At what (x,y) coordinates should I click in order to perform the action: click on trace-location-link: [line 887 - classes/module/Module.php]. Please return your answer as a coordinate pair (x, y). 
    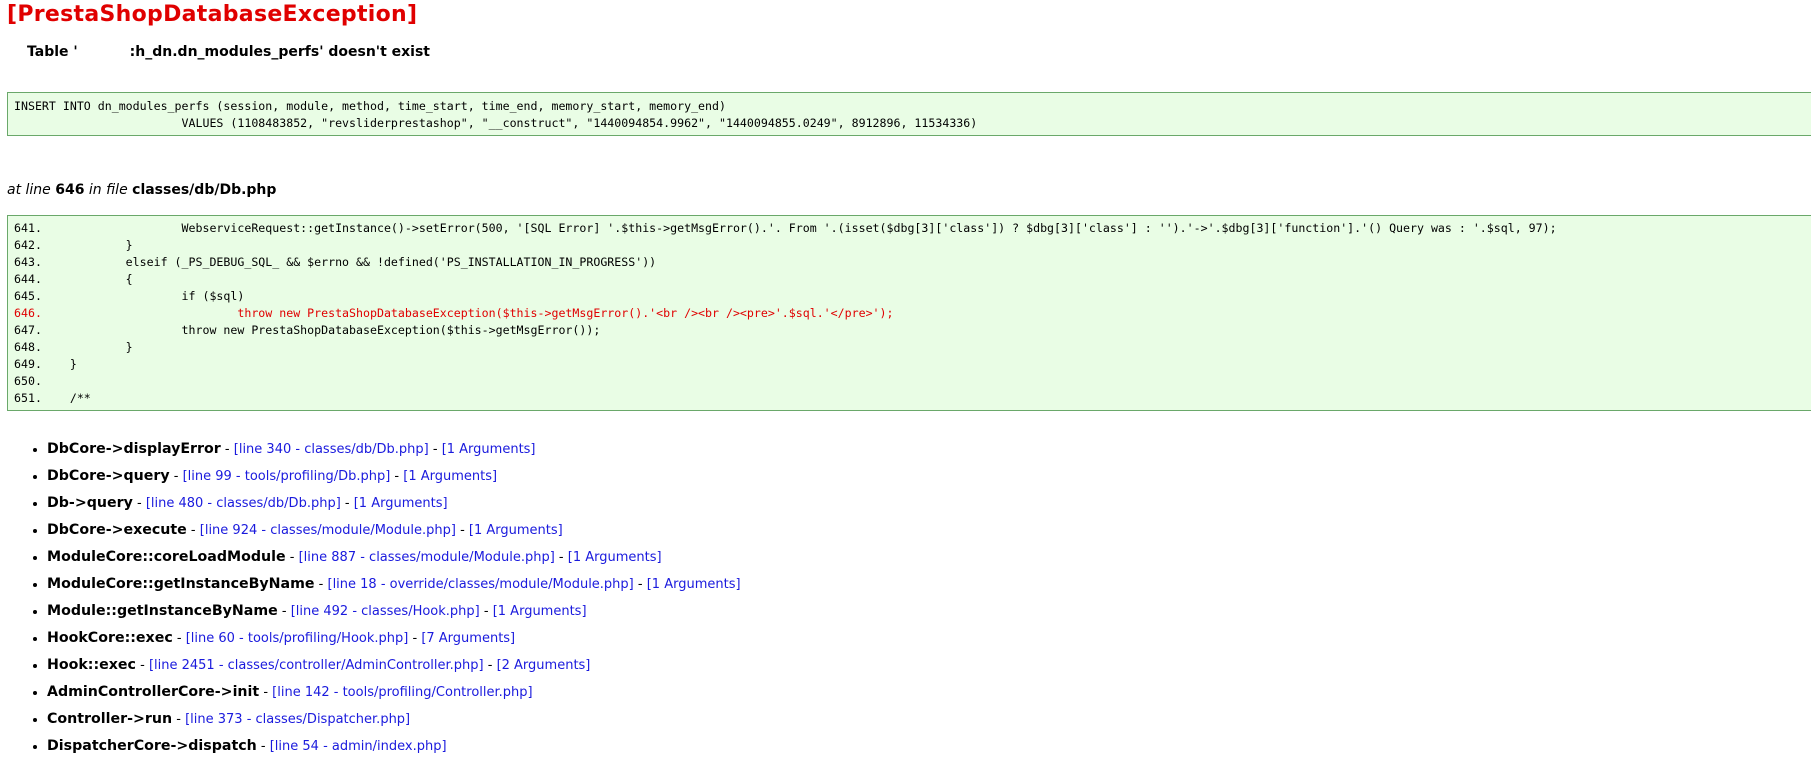
    Looking at the image, I should click on (427, 557).